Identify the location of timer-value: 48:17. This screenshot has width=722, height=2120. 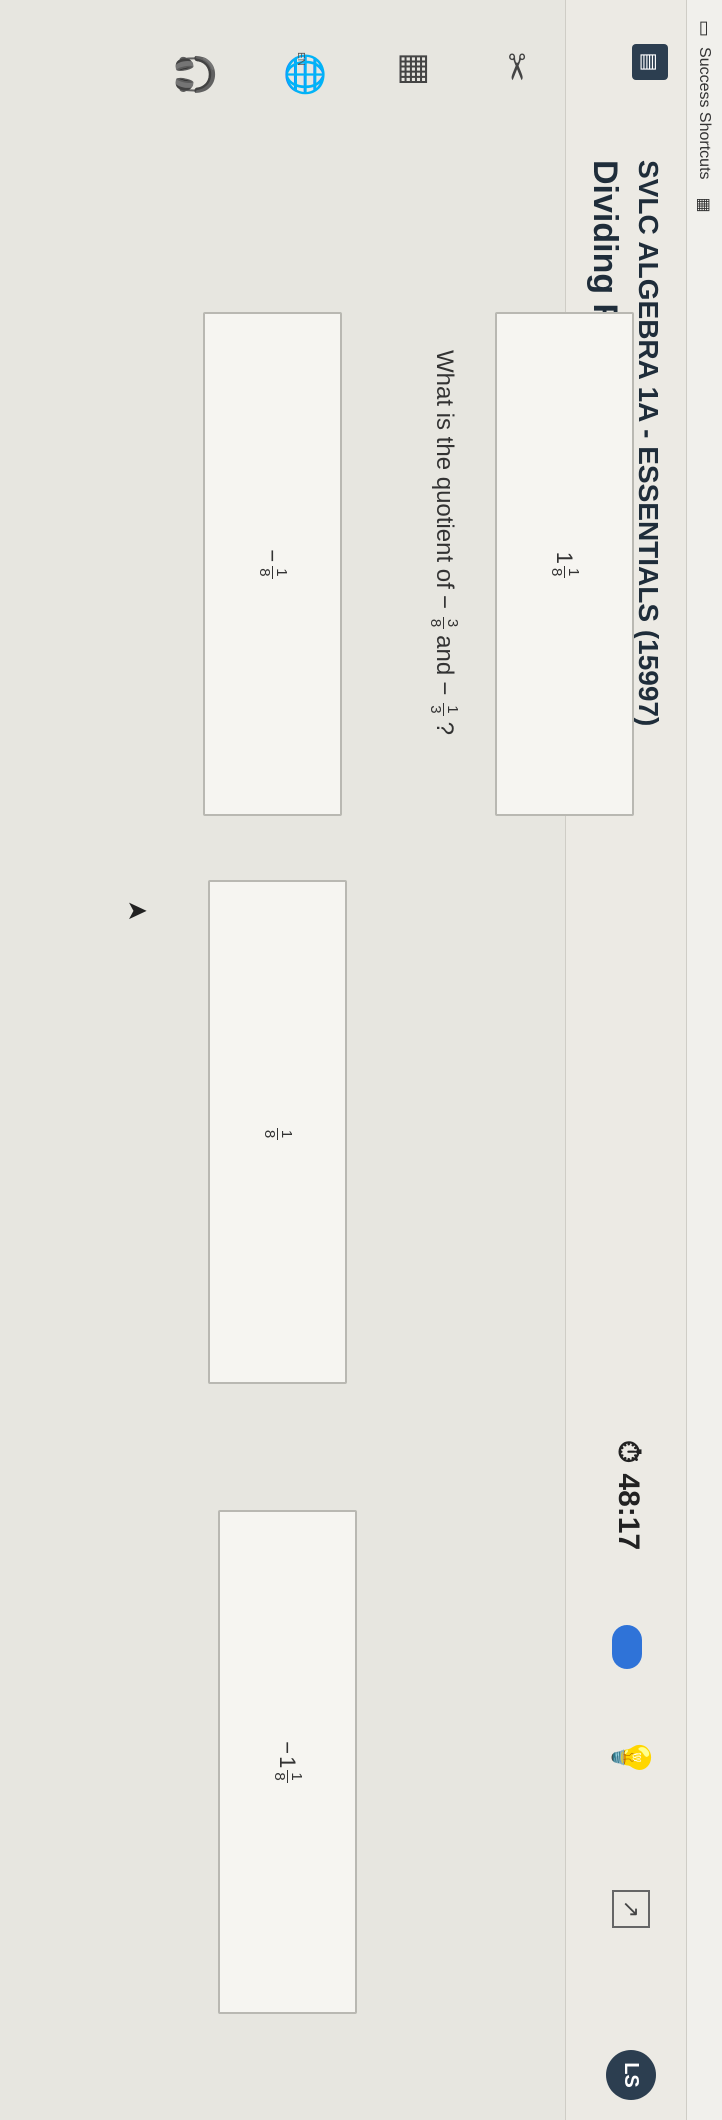
(629, 1512).